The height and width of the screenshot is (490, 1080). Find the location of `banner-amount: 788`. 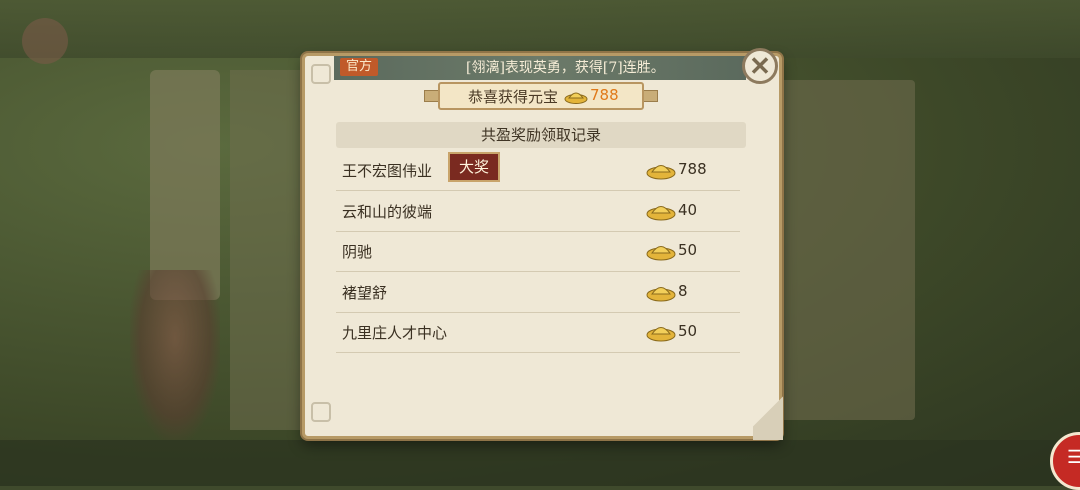

banner-amount: 788 is located at coordinates (604, 95).